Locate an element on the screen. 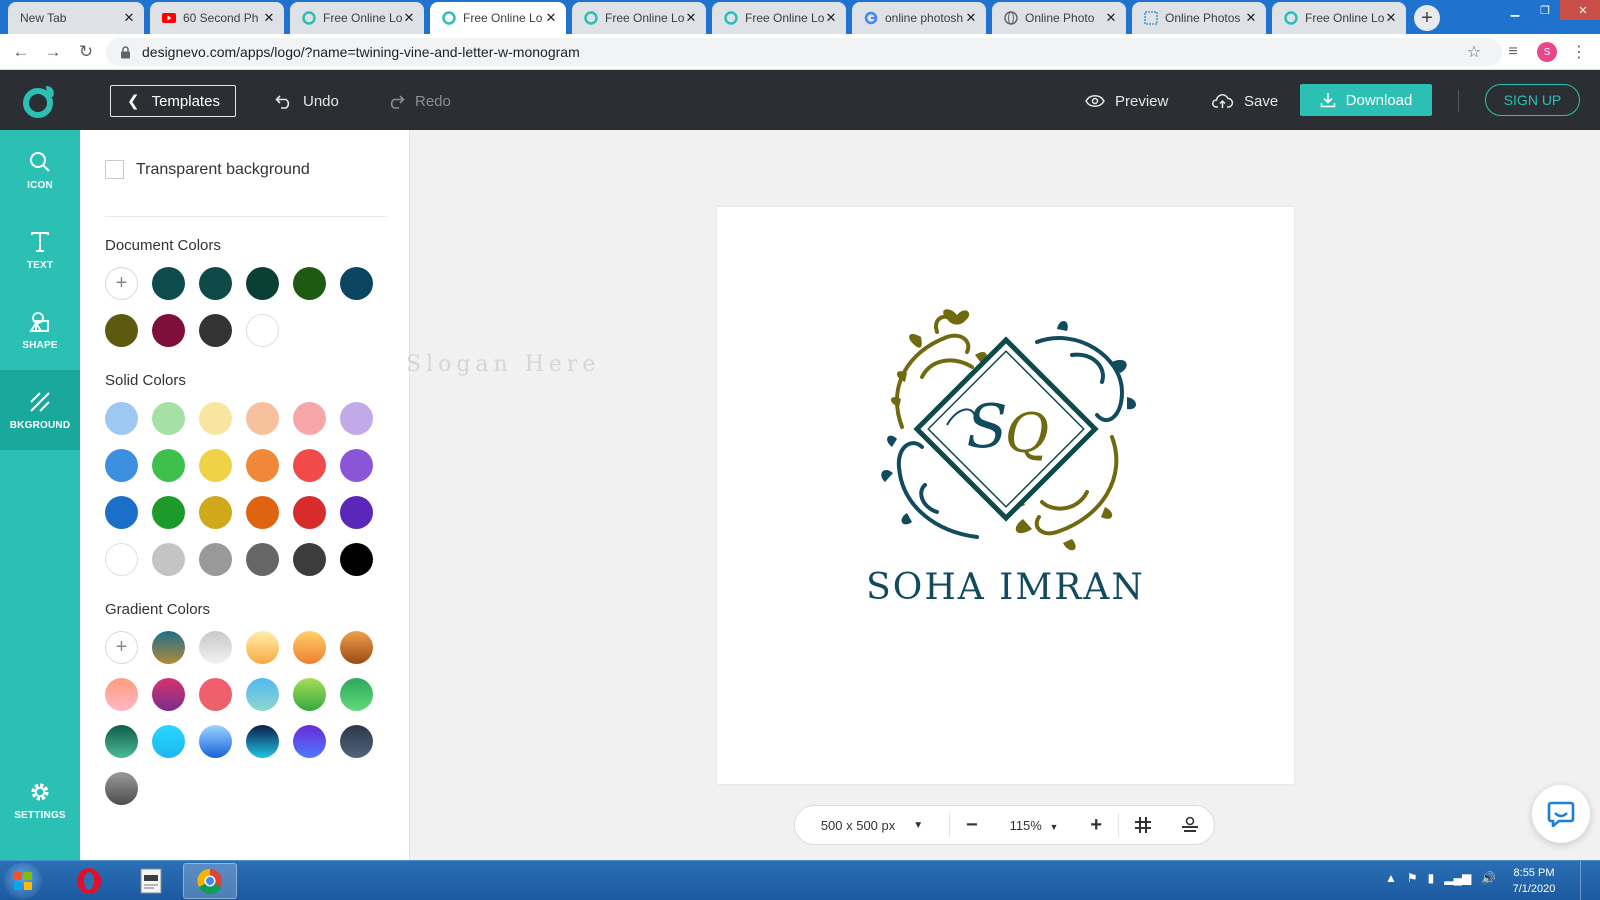 The width and height of the screenshot is (1600, 900). window-close-icon: ✕ is located at coordinates (1580, 10).